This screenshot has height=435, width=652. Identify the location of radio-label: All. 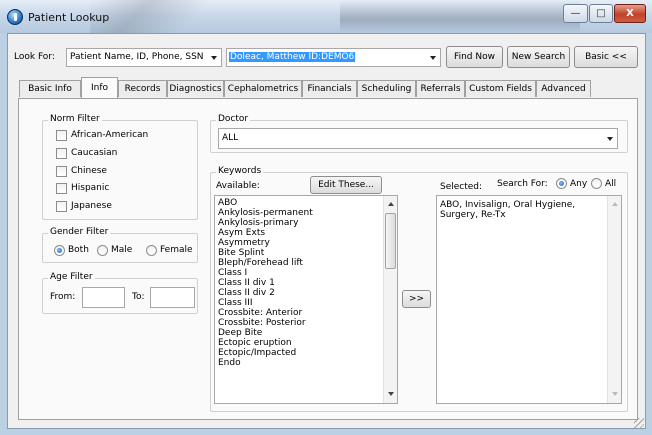
(611, 184).